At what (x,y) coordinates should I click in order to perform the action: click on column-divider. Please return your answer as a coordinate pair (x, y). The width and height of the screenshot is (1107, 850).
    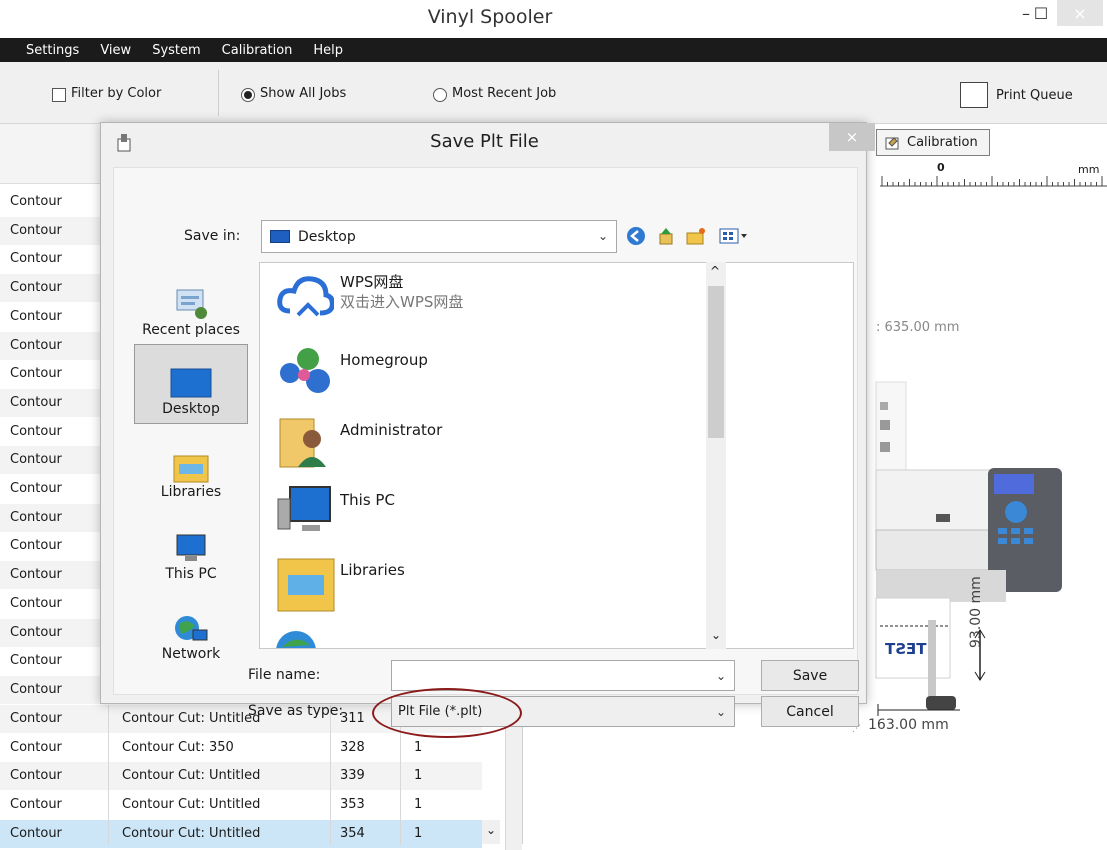
    Looking at the image, I should click on (108, 775).